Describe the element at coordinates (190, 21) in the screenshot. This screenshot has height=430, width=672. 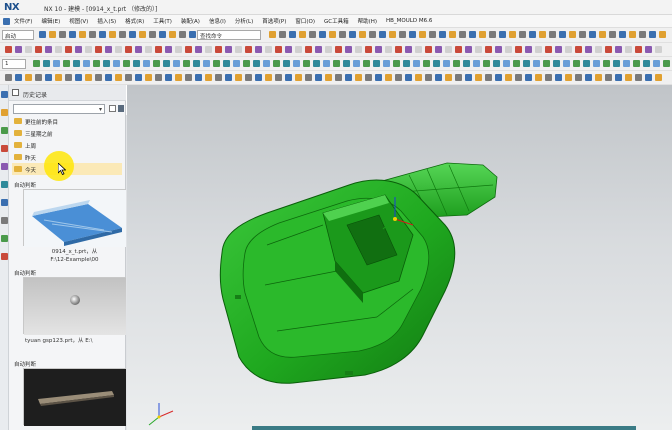
I see `menu-assembly: 装配(A)` at that location.